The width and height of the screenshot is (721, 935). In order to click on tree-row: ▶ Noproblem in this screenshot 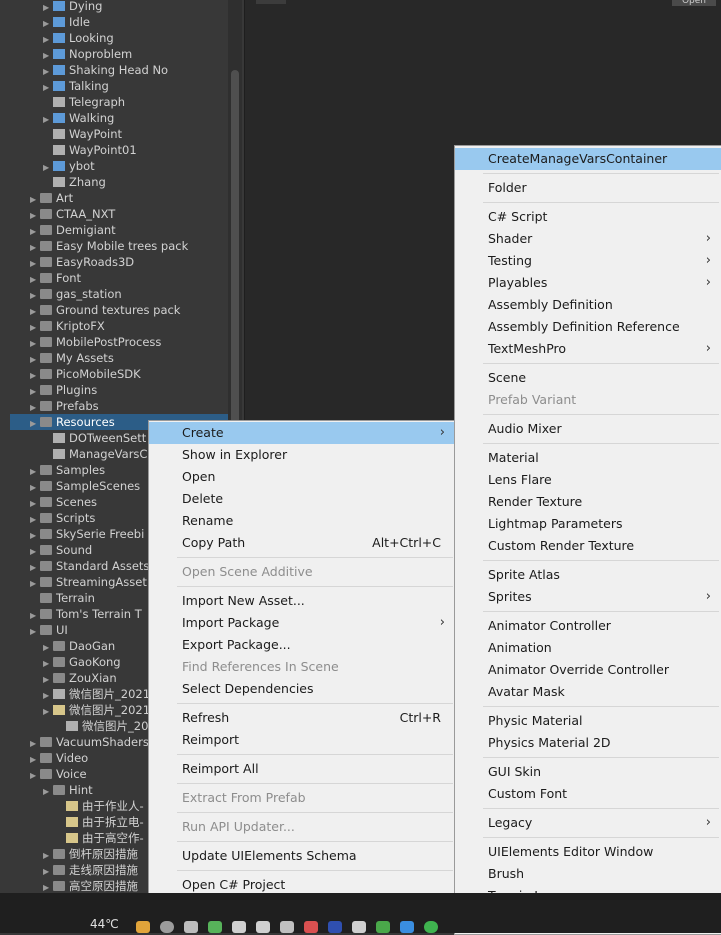, I will do `click(87, 54)`.